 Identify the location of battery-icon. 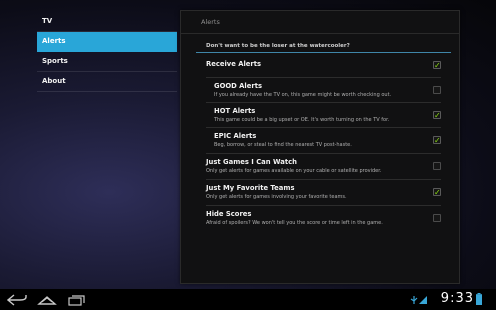
(479, 299).